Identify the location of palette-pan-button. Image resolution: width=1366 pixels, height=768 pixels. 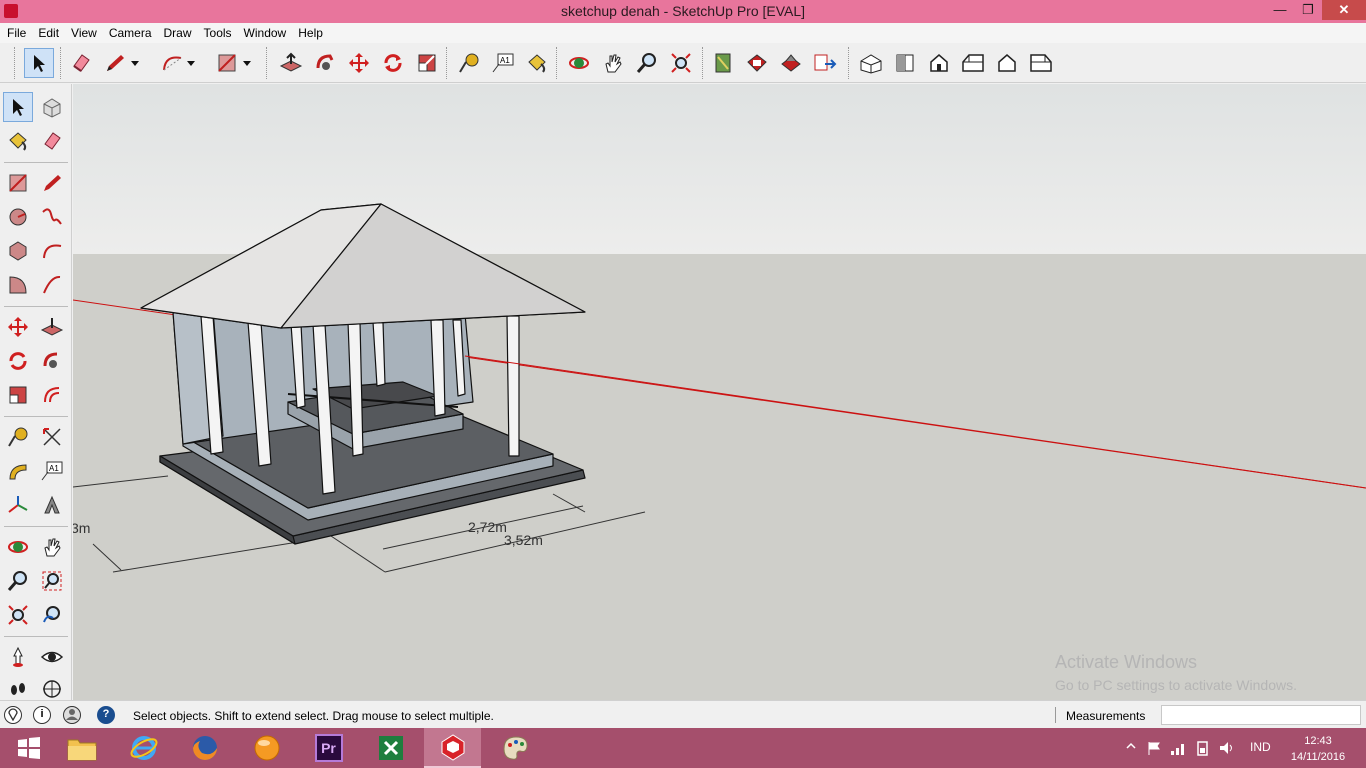
(52, 547).